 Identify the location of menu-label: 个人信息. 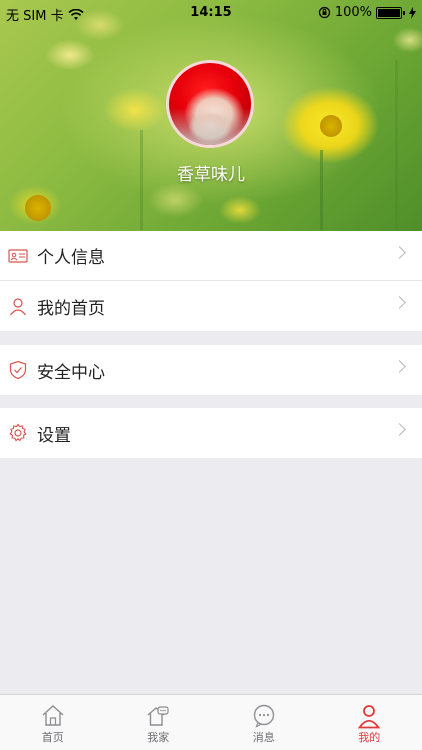
(71, 258).